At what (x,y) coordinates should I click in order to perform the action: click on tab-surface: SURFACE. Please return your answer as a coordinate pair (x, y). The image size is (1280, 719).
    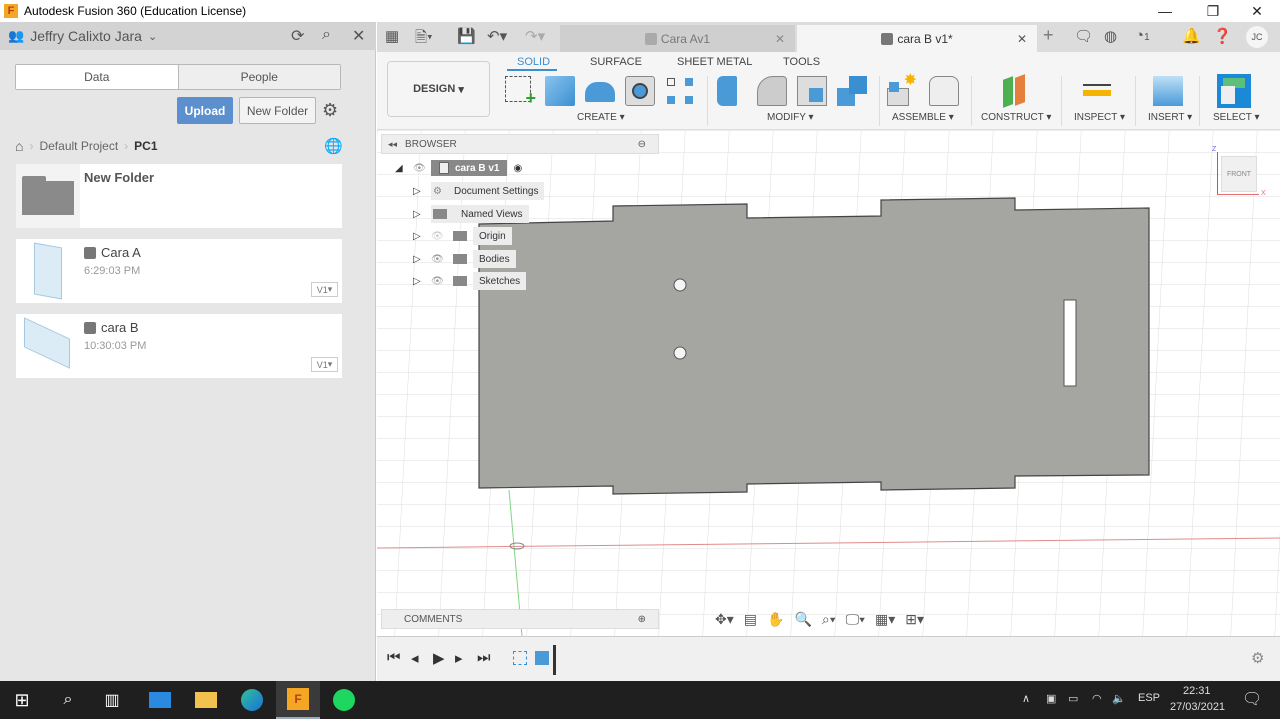
    Looking at the image, I should click on (616, 62).